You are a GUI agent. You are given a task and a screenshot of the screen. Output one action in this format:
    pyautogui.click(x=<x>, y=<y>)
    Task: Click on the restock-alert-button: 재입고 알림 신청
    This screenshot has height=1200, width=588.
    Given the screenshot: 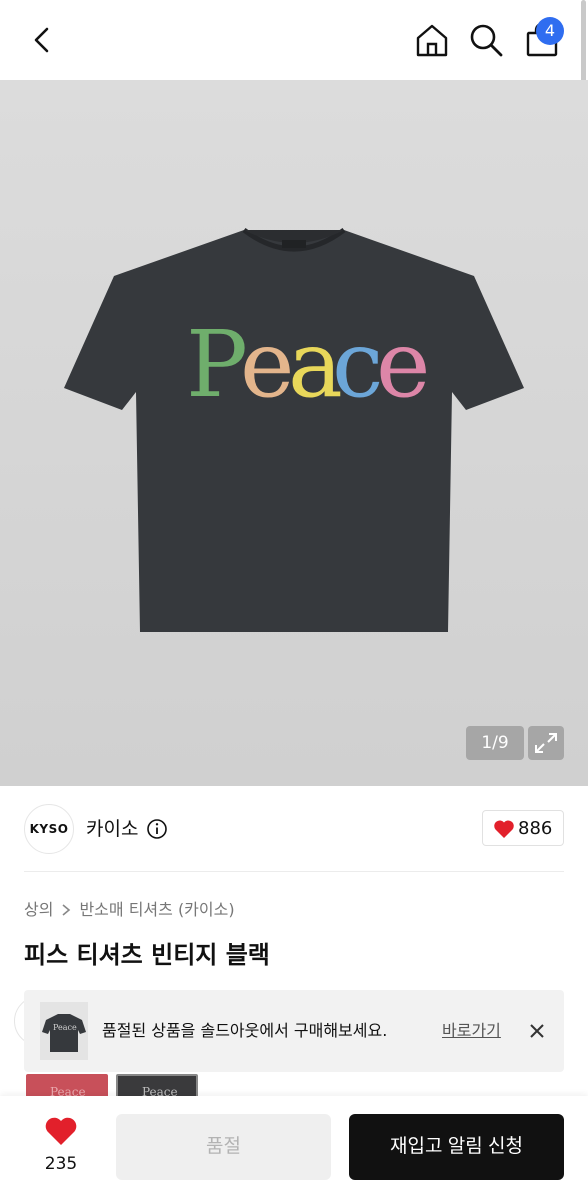 What is the action you would take?
    pyautogui.click(x=456, y=1147)
    